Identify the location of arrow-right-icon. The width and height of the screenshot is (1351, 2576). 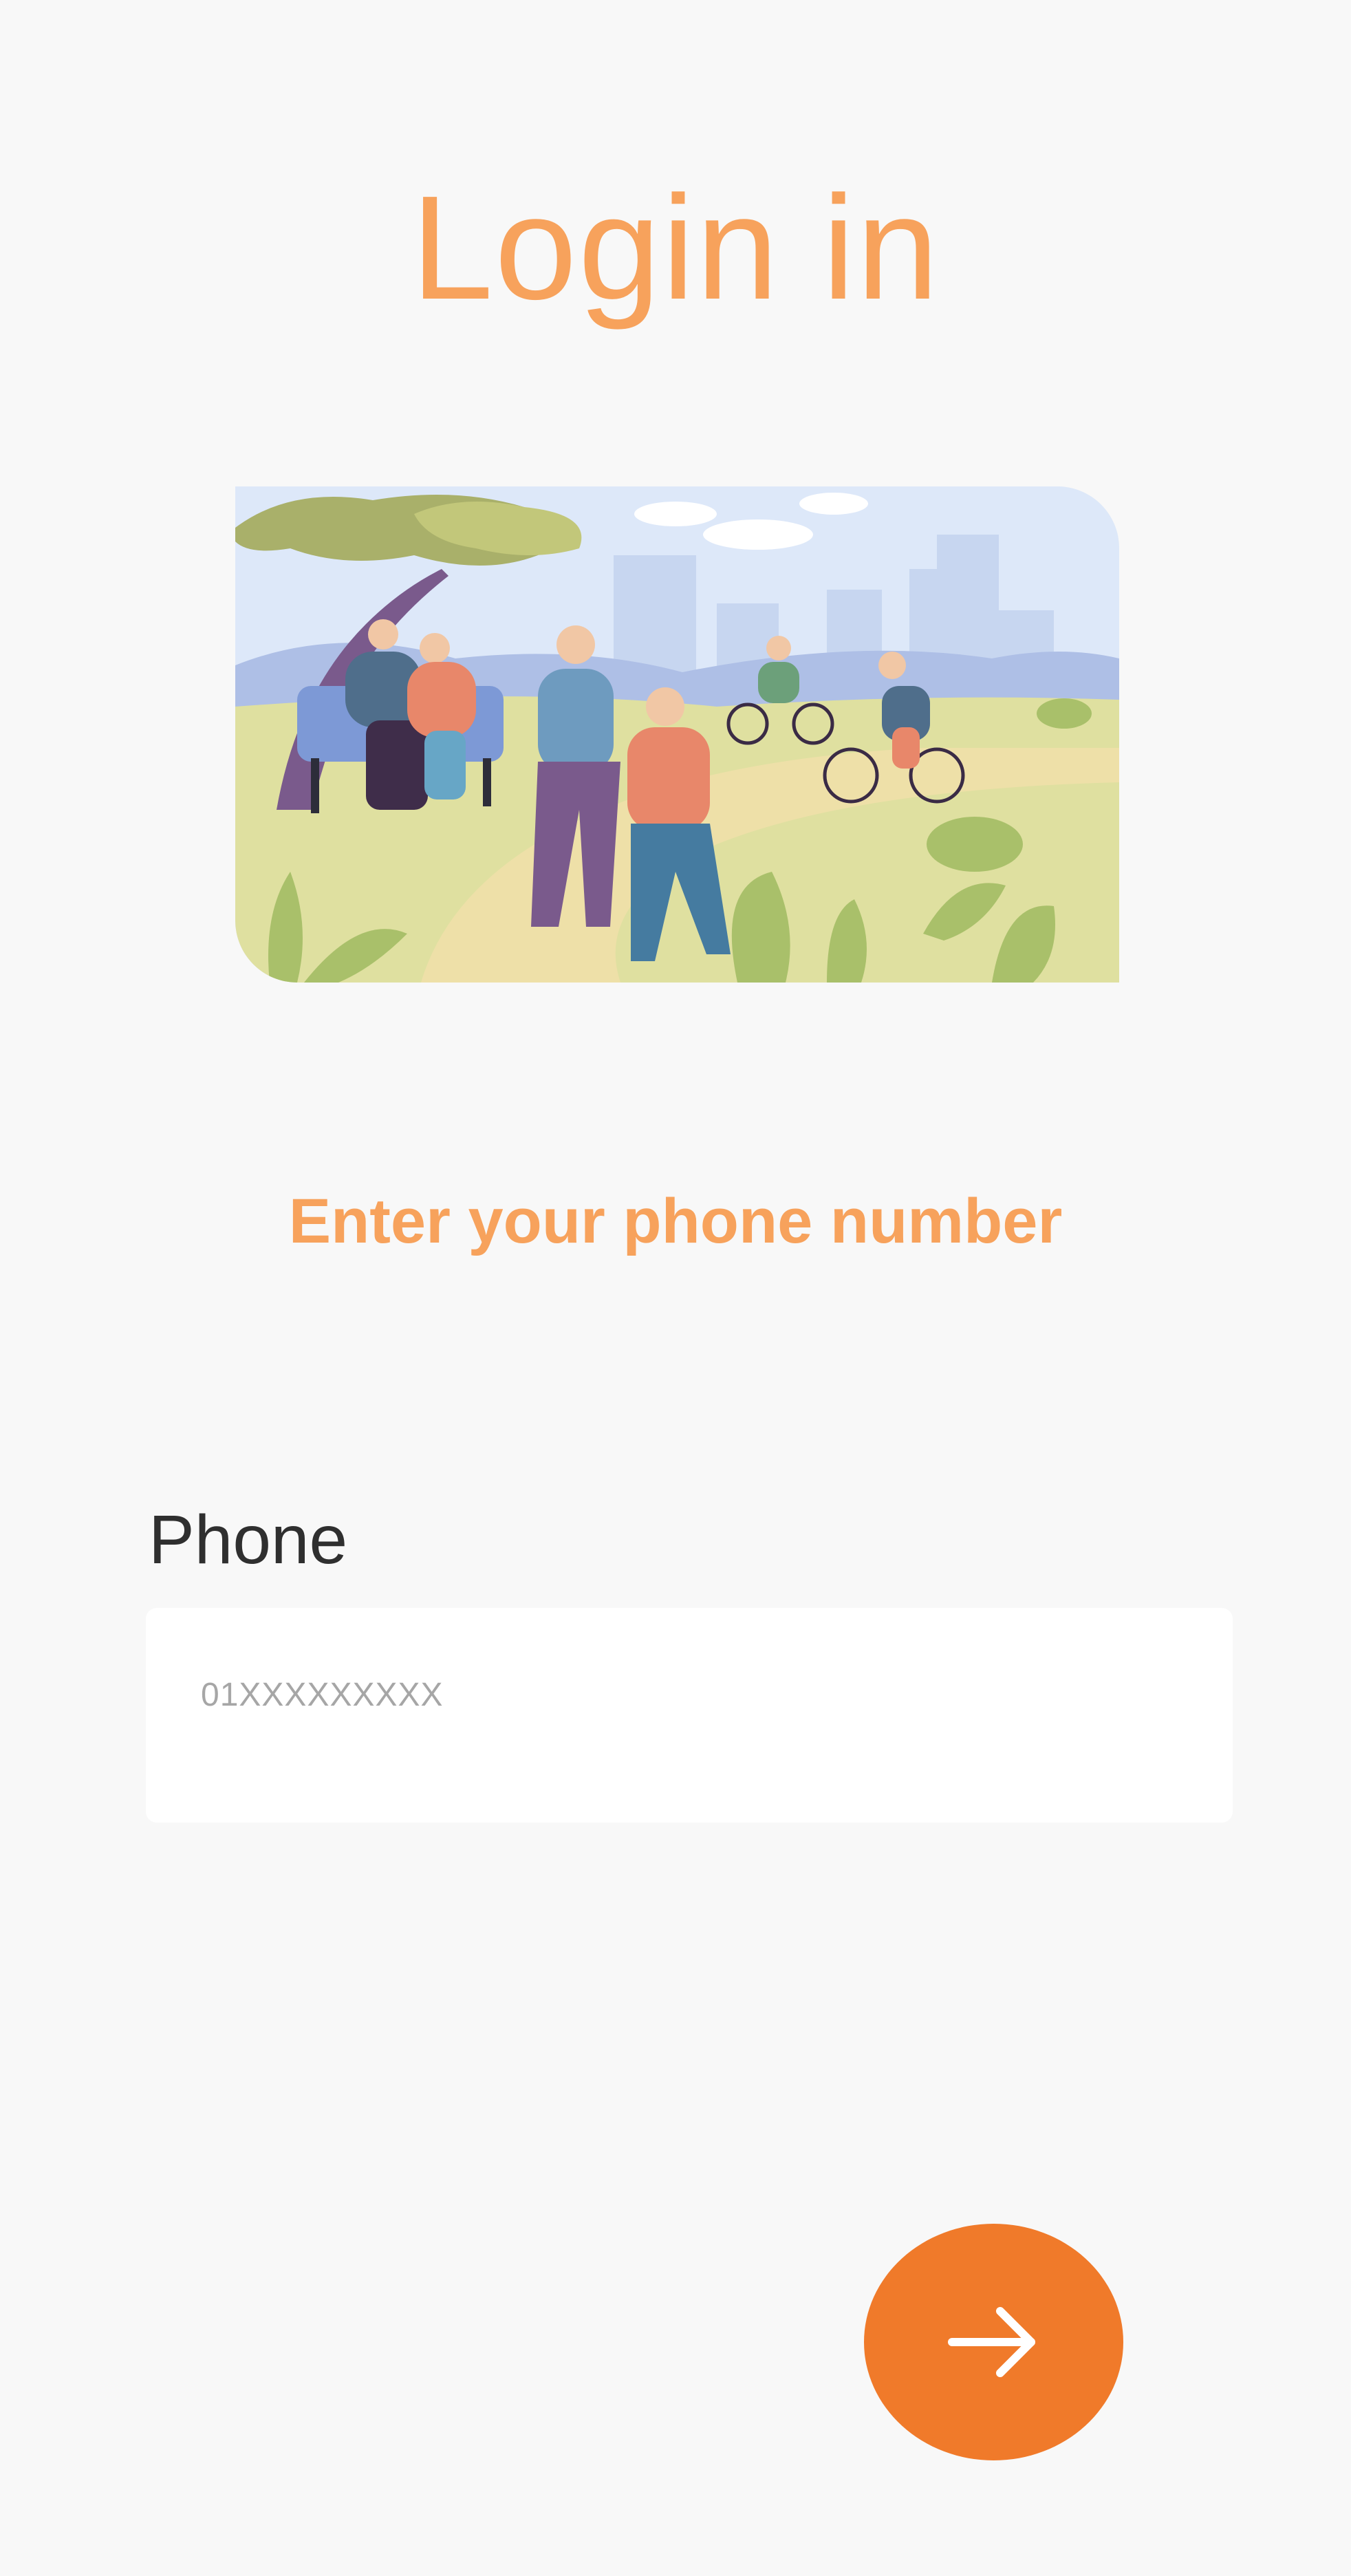
(991, 2342).